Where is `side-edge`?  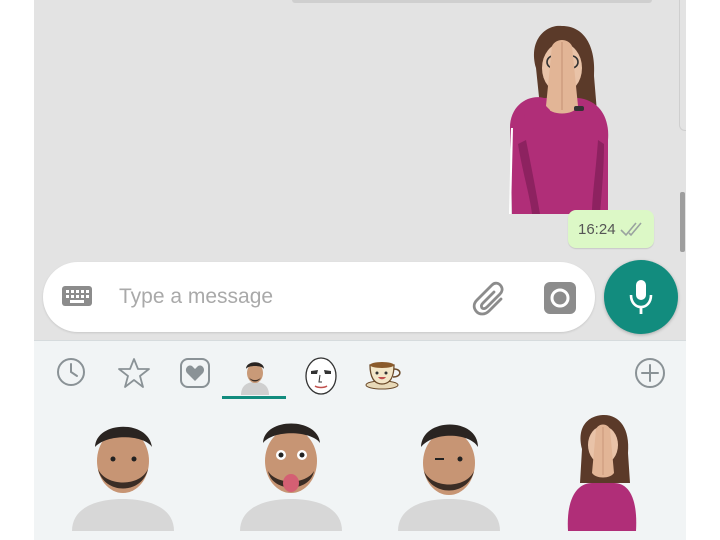
side-edge is located at coordinates (682, 65).